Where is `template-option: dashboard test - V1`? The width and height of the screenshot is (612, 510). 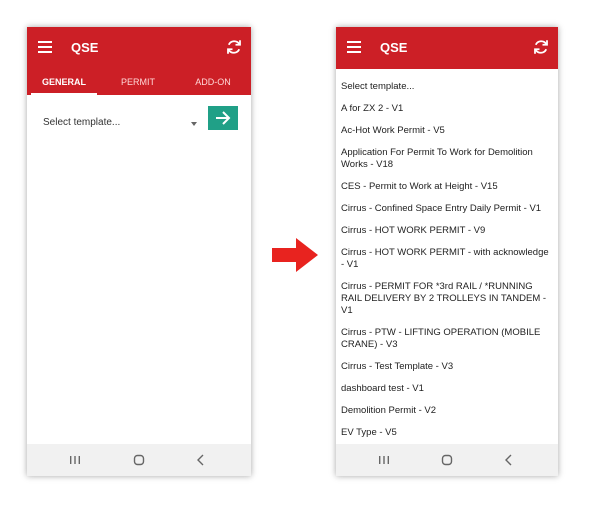 template-option: dashboard test - V1 is located at coordinates (447, 391).